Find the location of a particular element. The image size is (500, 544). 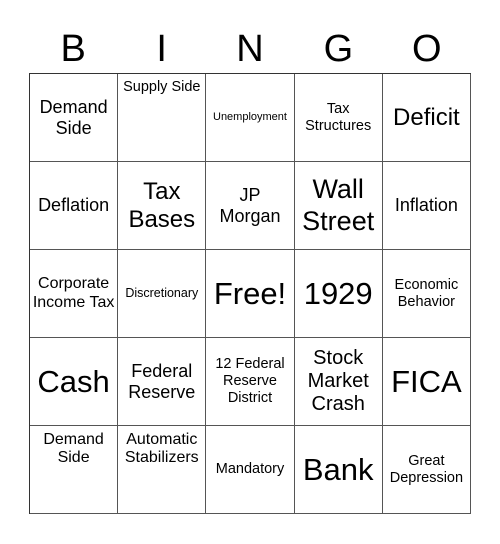

bingo-cell: Supply Side is located at coordinates (162, 118).